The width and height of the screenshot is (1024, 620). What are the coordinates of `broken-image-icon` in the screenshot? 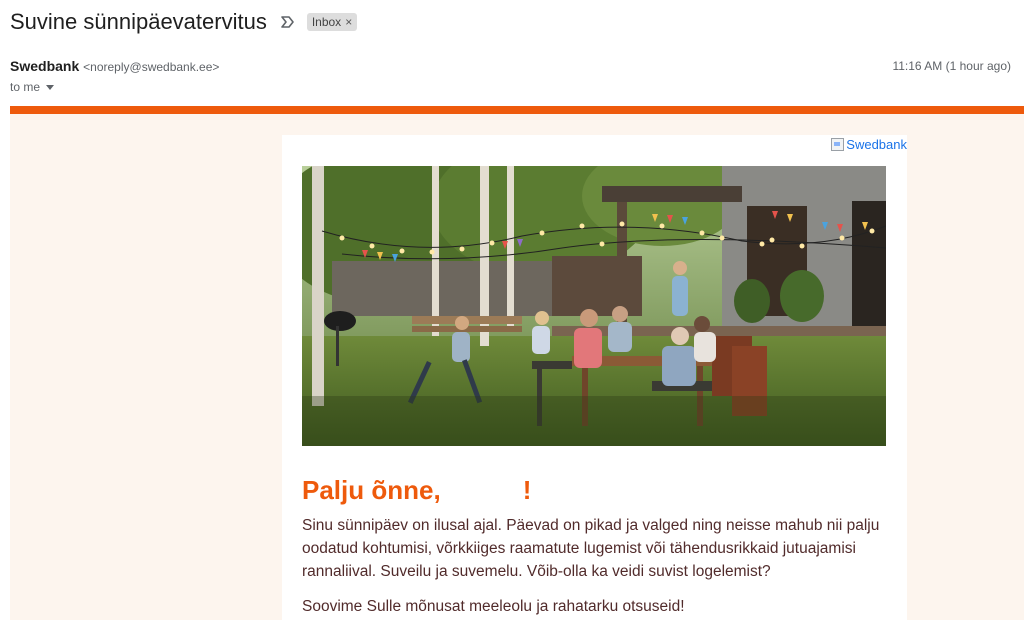 It's located at (838, 144).